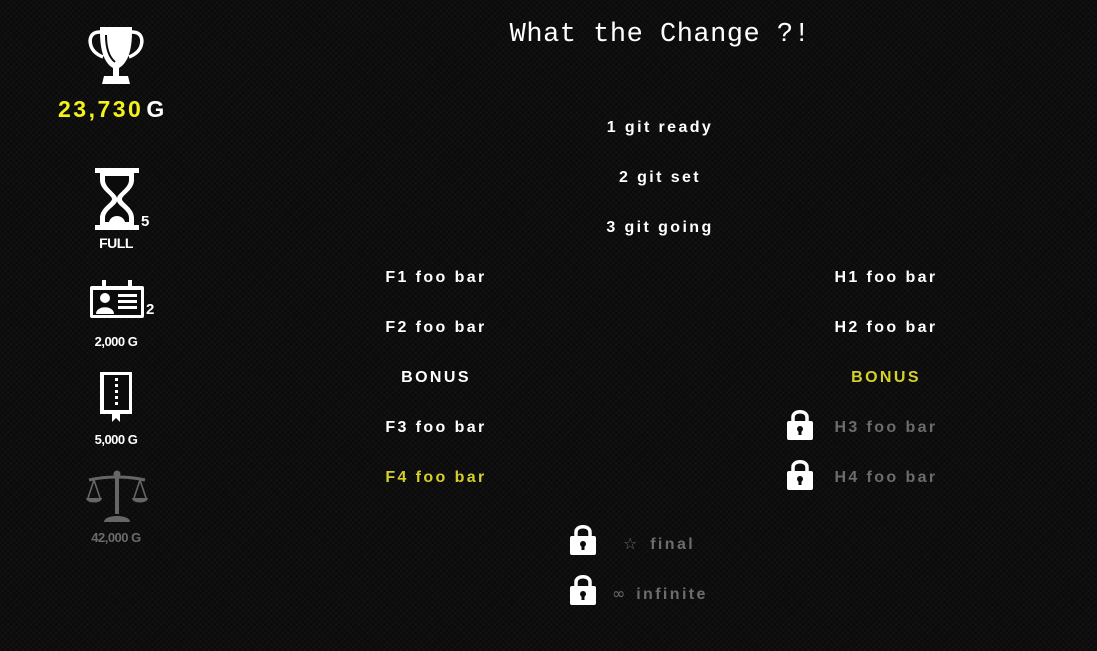  I want to click on book-icon, so click(116, 398).